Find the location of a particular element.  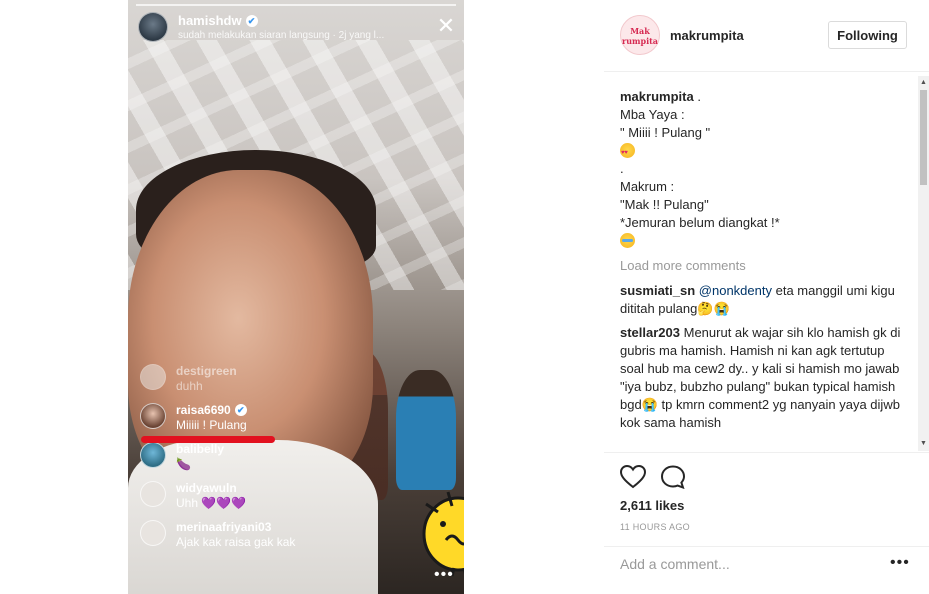

story-username: hamishdw ✔ is located at coordinates (218, 20).